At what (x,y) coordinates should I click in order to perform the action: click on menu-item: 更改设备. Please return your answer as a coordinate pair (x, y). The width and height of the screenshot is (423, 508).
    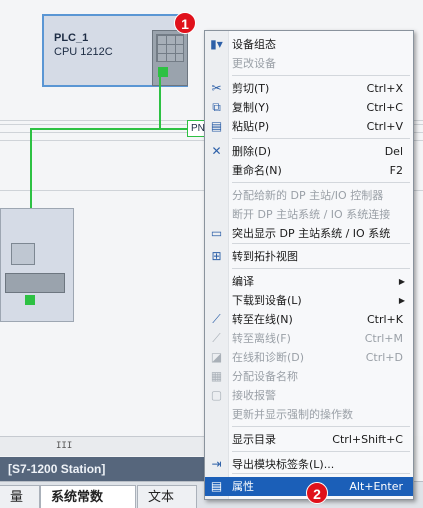
    Looking at the image, I should click on (309, 63).